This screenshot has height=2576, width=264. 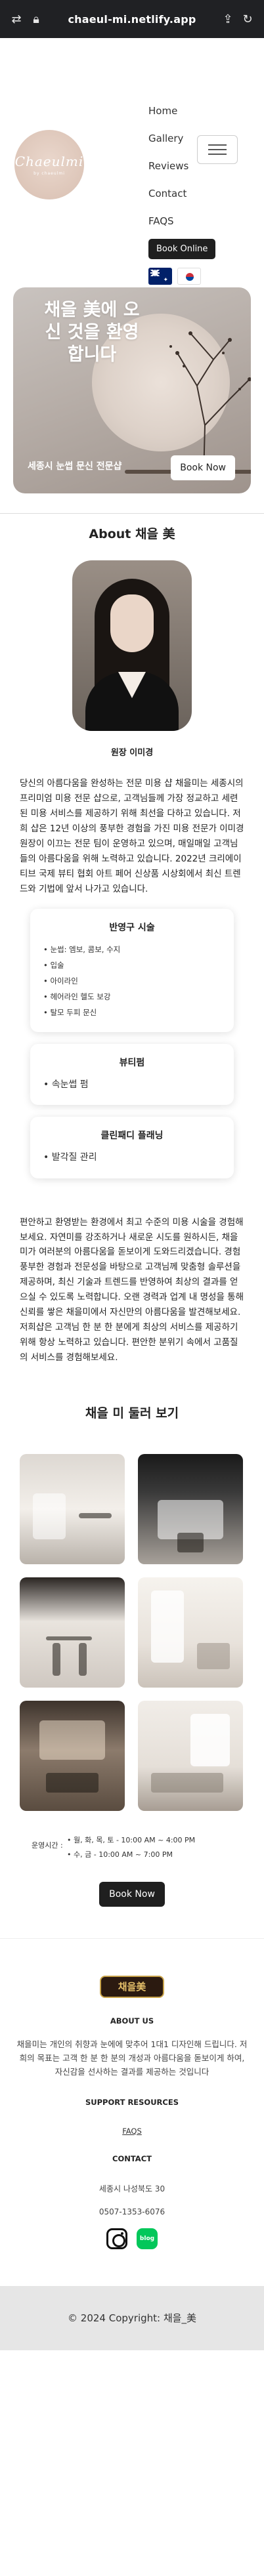 What do you see at coordinates (132, 1413) in the screenshot?
I see `gallery-title: 채을 미 둘러 보기` at bounding box center [132, 1413].